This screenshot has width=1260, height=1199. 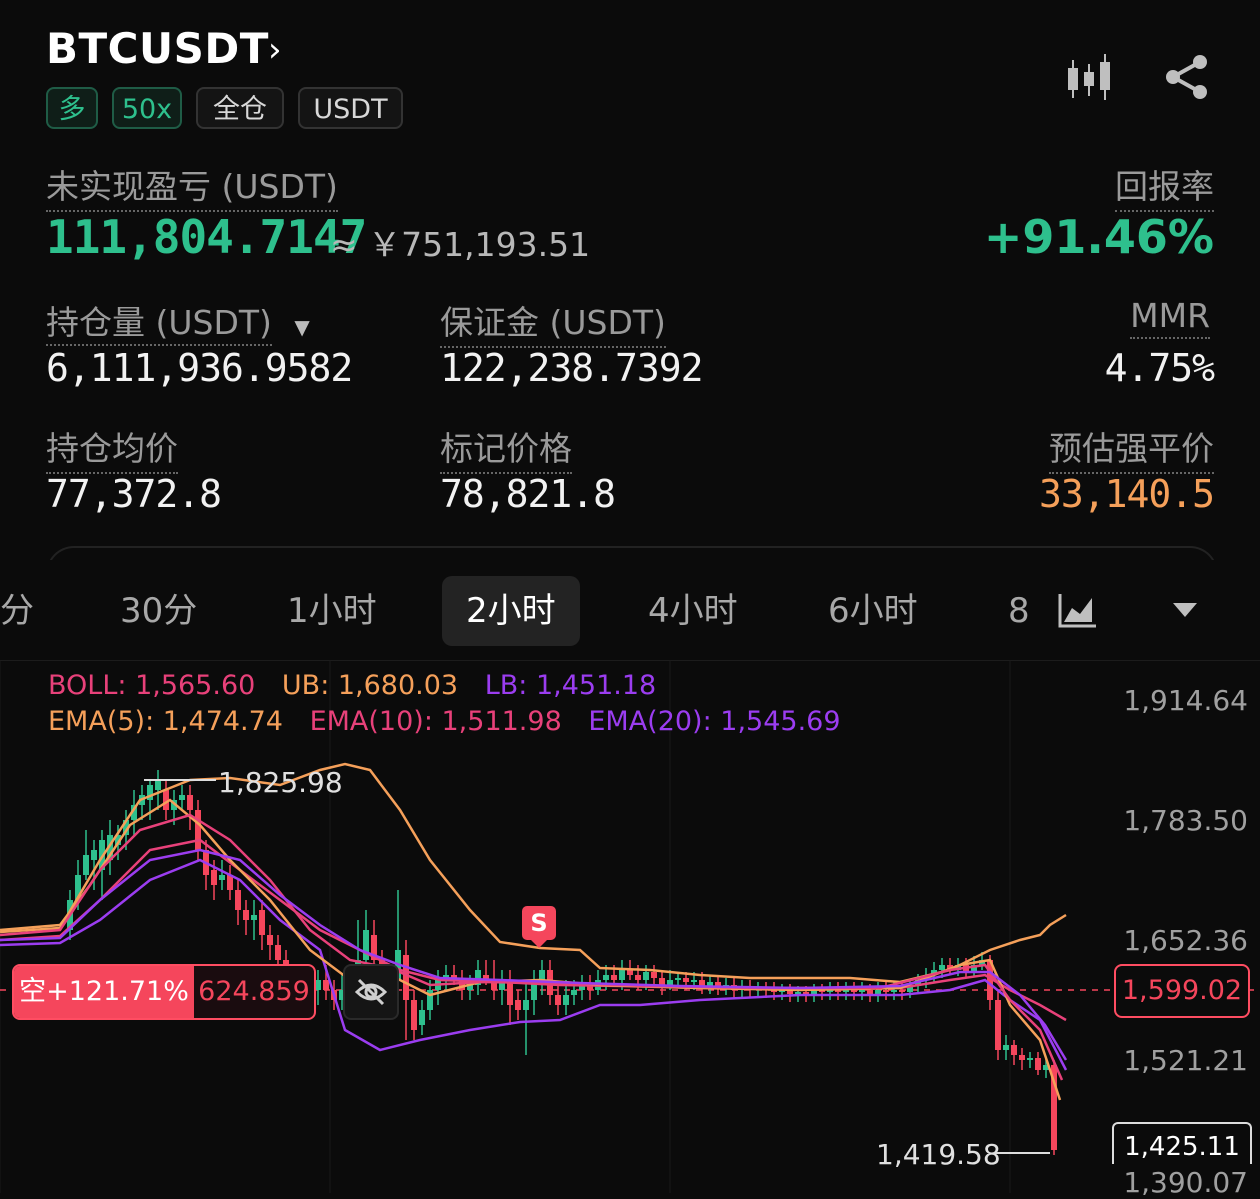 What do you see at coordinates (104, 992) in the screenshot?
I see `position-pnl-label: 空+121.71%` at bounding box center [104, 992].